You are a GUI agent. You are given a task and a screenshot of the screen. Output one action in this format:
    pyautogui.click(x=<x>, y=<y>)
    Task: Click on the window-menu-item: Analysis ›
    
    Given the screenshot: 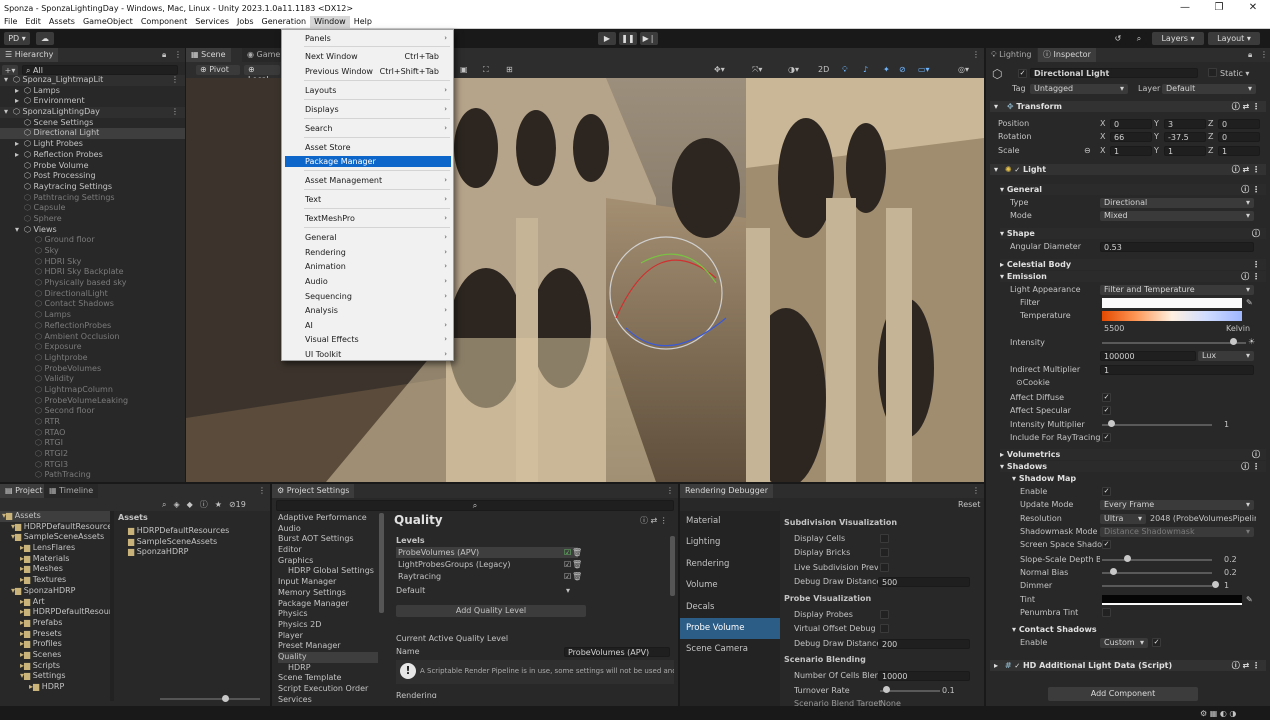 What is the action you would take?
    pyautogui.click(x=368, y=310)
    